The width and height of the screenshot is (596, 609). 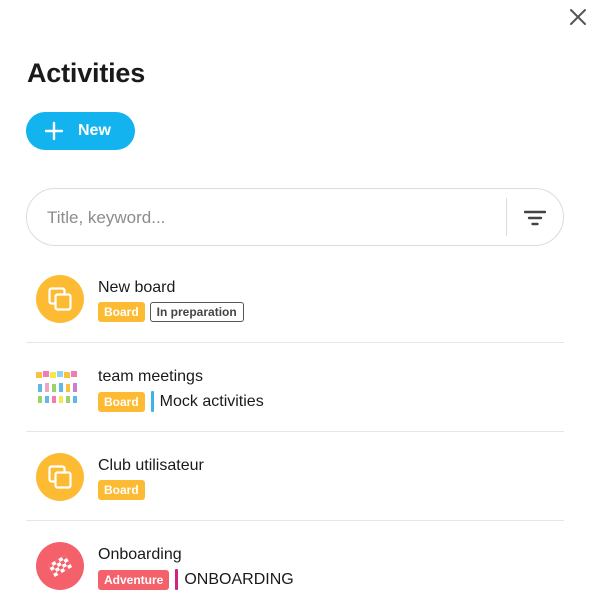 What do you see at coordinates (134, 579) in the screenshot?
I see `type-badge: Adventure` at bounding box center [134, 579].